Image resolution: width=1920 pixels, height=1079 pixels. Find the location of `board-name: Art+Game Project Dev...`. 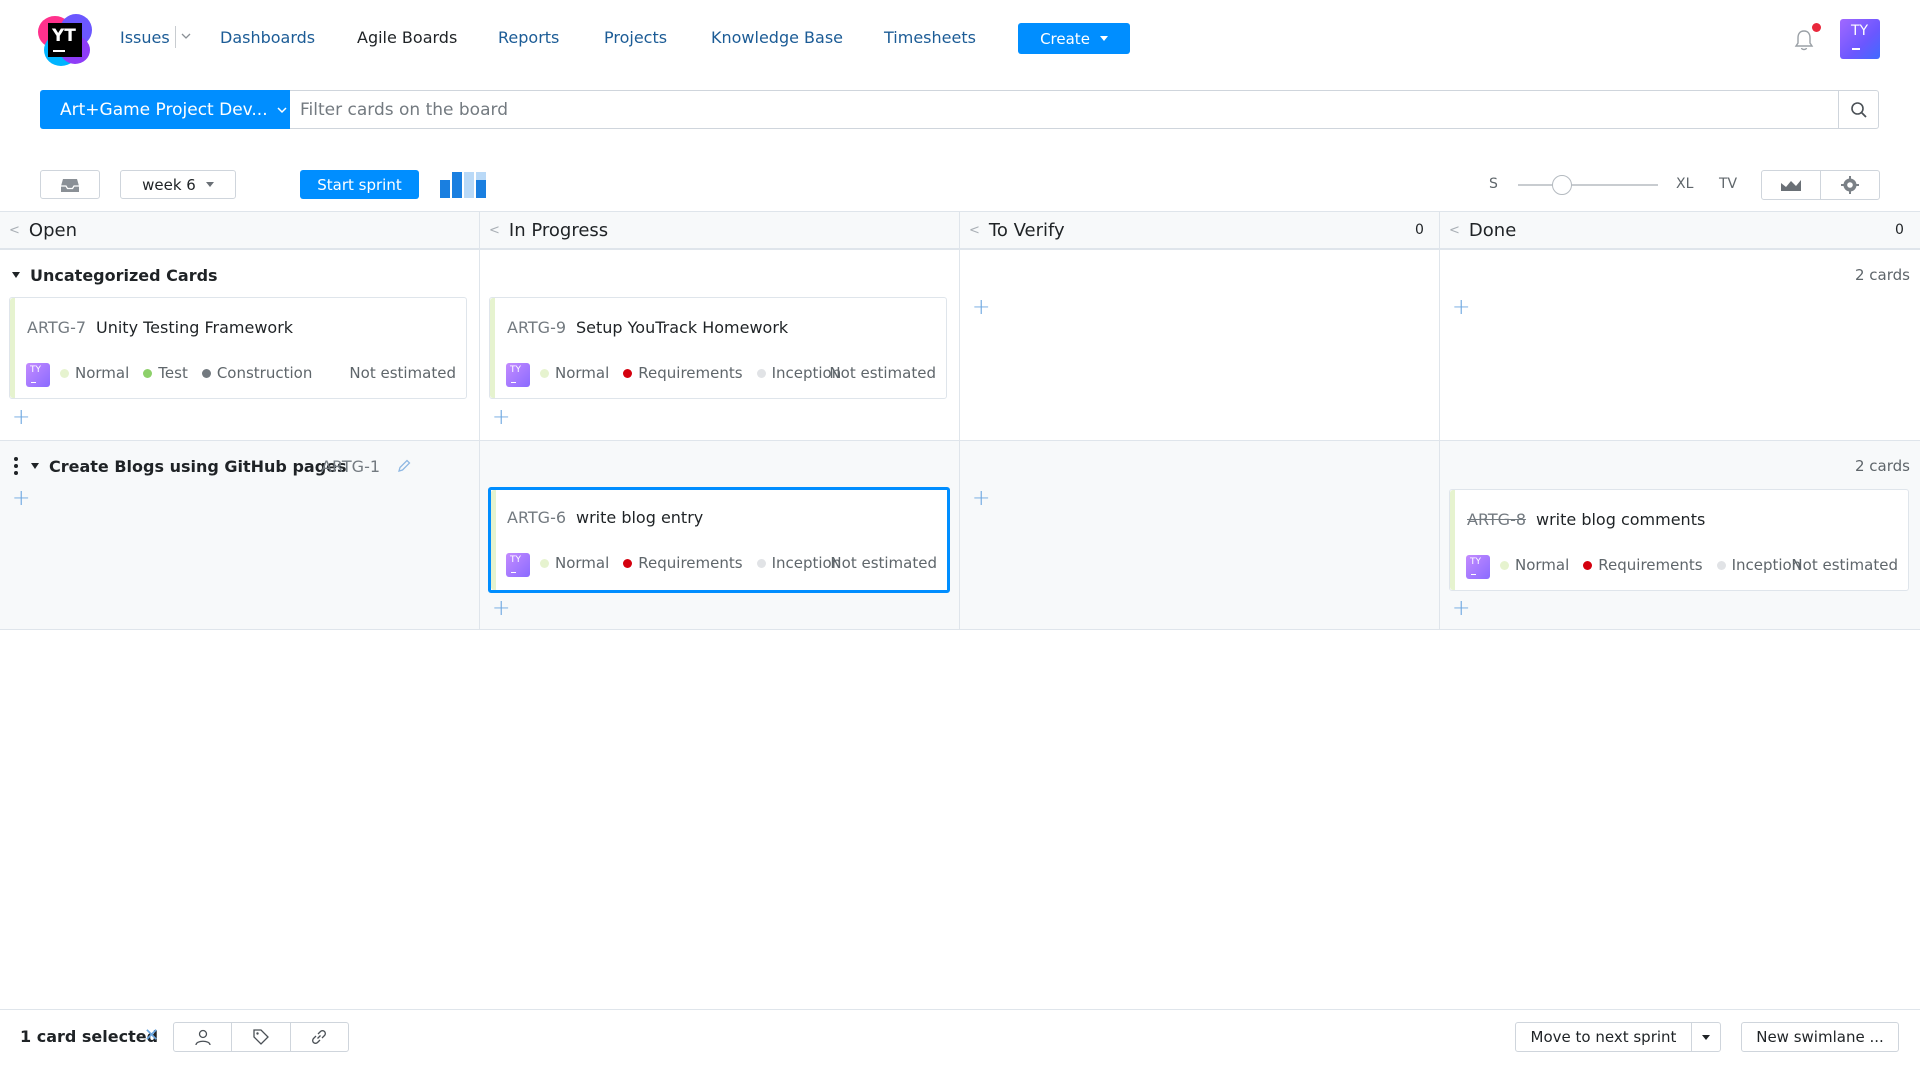

board-name: Art+Game Project Dev... is located at coordinates (164, 109).